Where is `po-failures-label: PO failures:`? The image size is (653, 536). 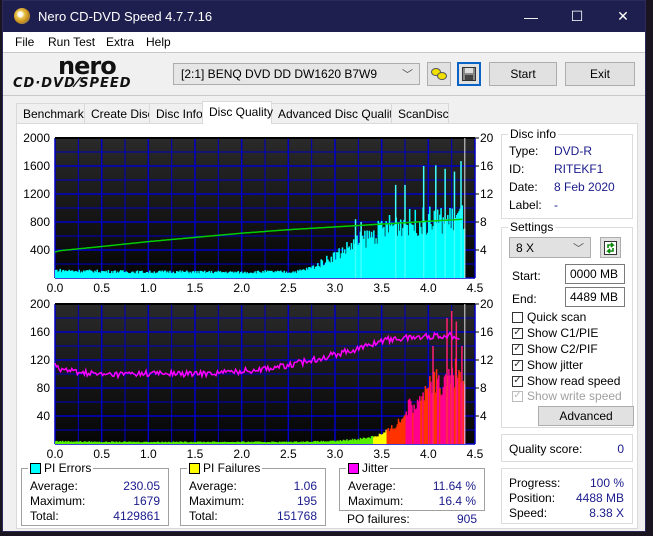
po-failures-label: PO failures: is located at coordinates (378, 519).